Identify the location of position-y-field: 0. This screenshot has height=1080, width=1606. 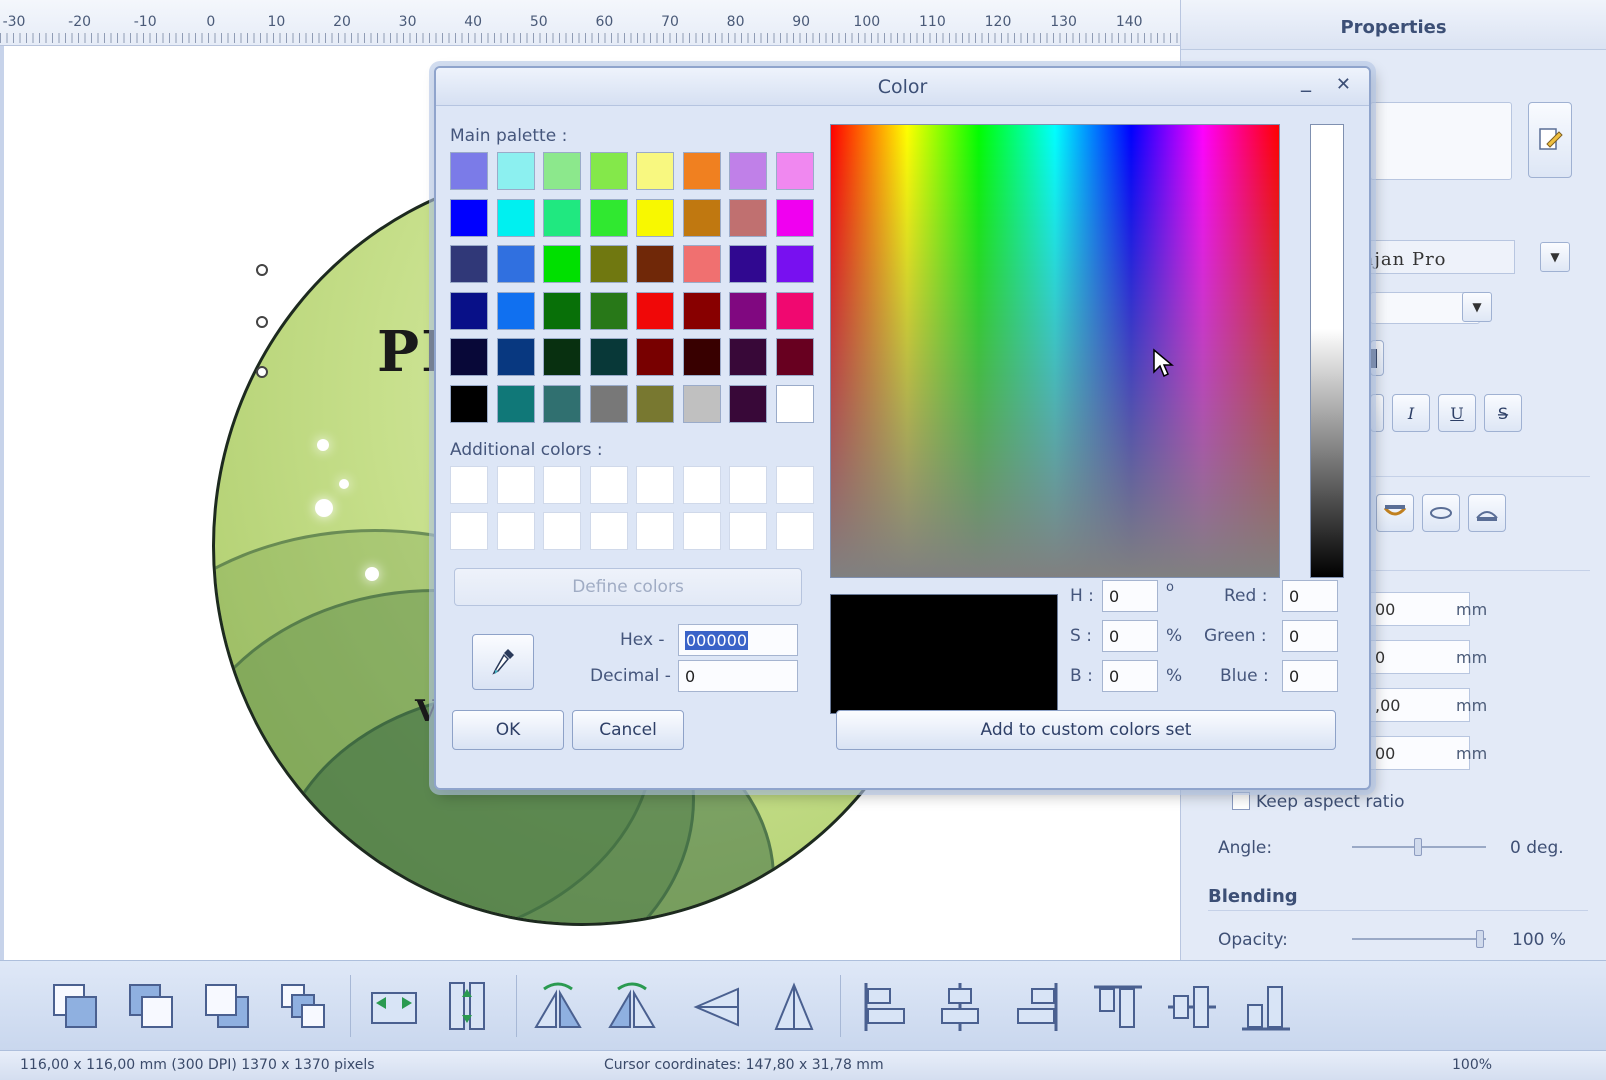
(1420, 657).